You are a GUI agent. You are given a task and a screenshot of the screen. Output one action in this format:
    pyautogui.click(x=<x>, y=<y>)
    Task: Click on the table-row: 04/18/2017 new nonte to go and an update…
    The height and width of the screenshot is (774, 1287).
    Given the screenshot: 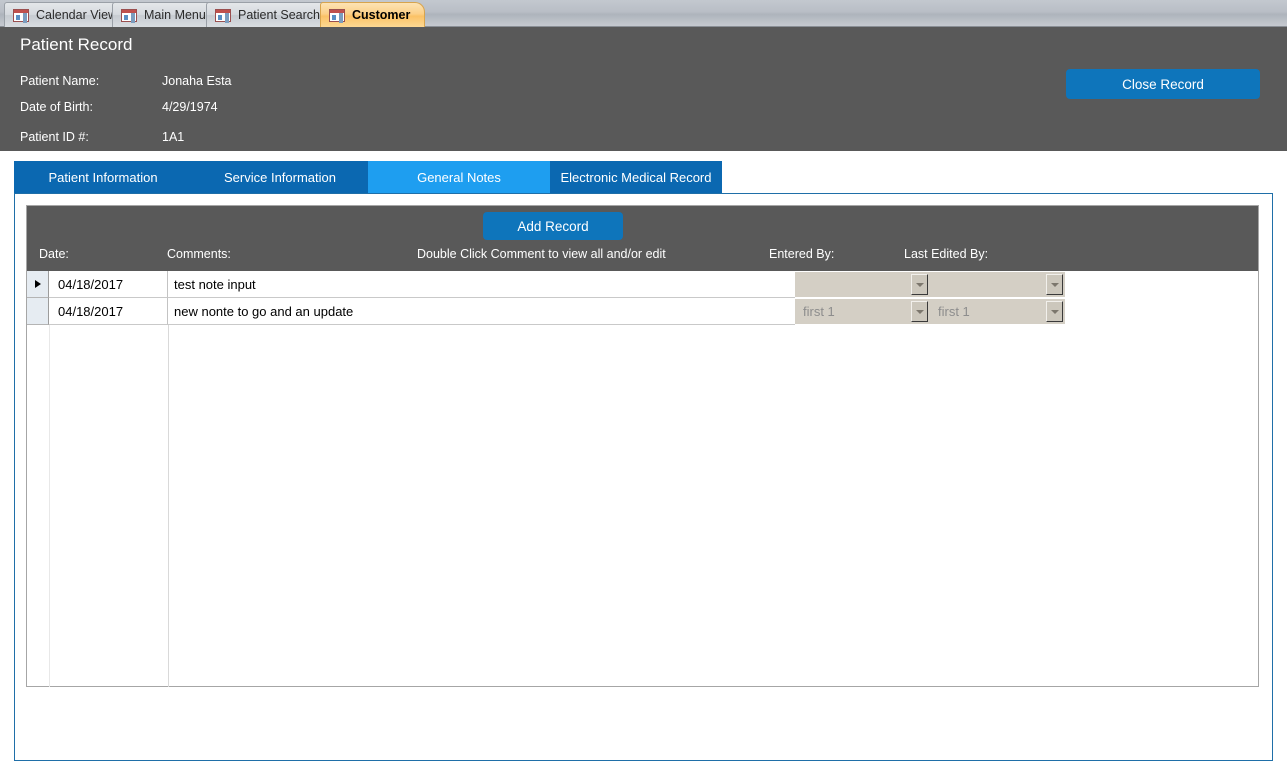 What is the action you would take?
    pyautogui.click(x=642, y=311)
    